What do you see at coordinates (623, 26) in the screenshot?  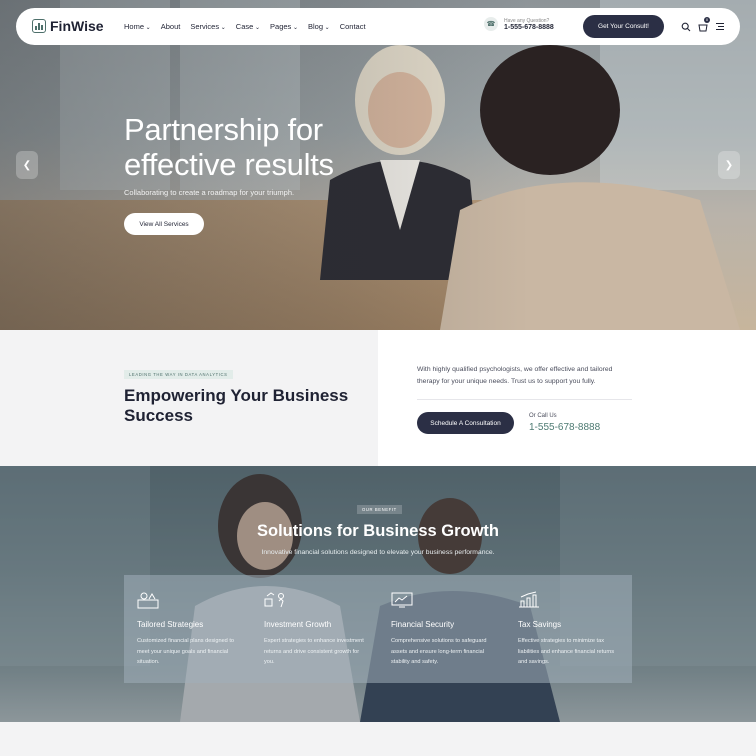 I see `get-consult-button: Get Your Consult!` at bounding box center [623, 26].